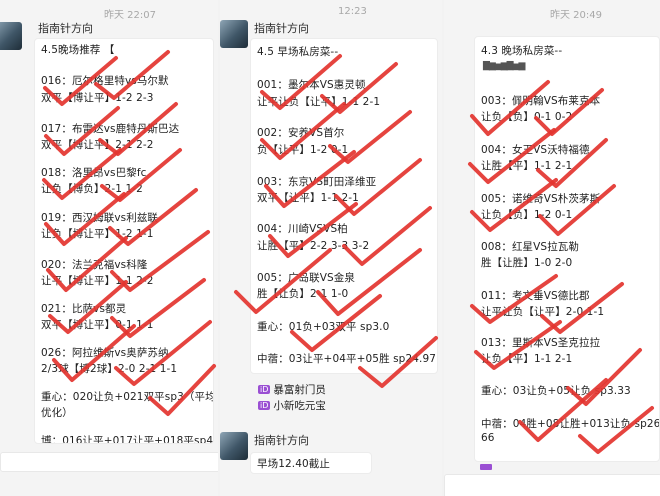 This screenshot has height=496, width=660. Describe the element at coordinates (105, 81) in the screenshot. I see `match-line: 016：厄尔格里特vs马尔默` at that location.